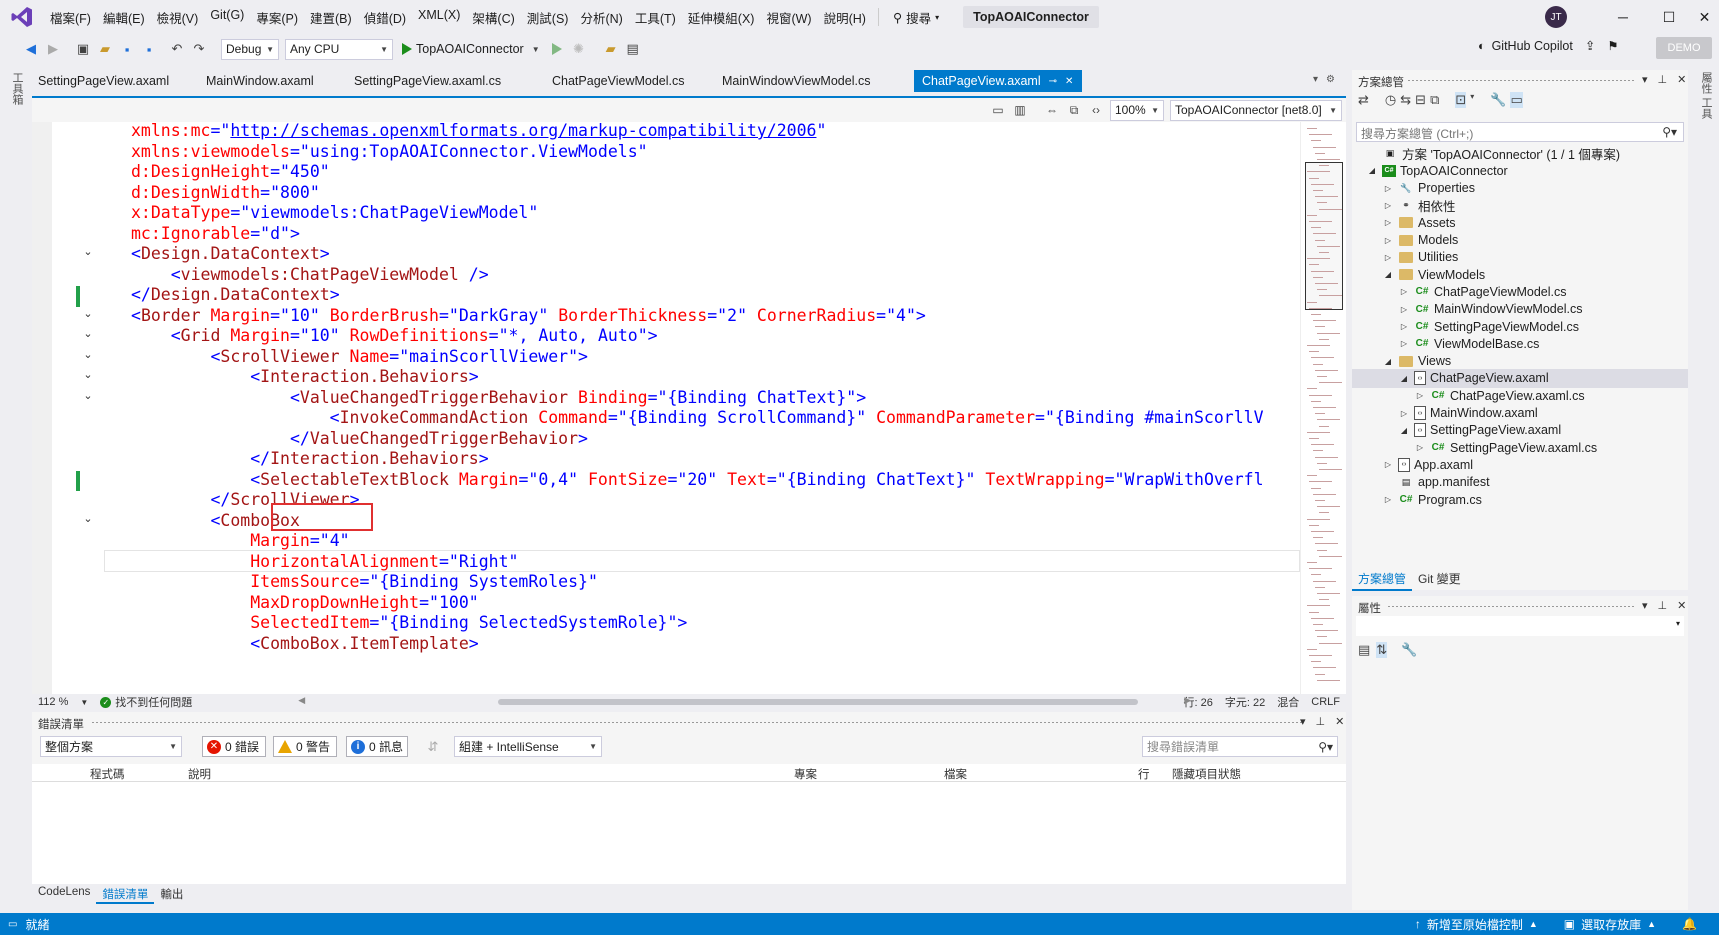  I want to click on menu-item: 視窗(W), so click(788, 17).